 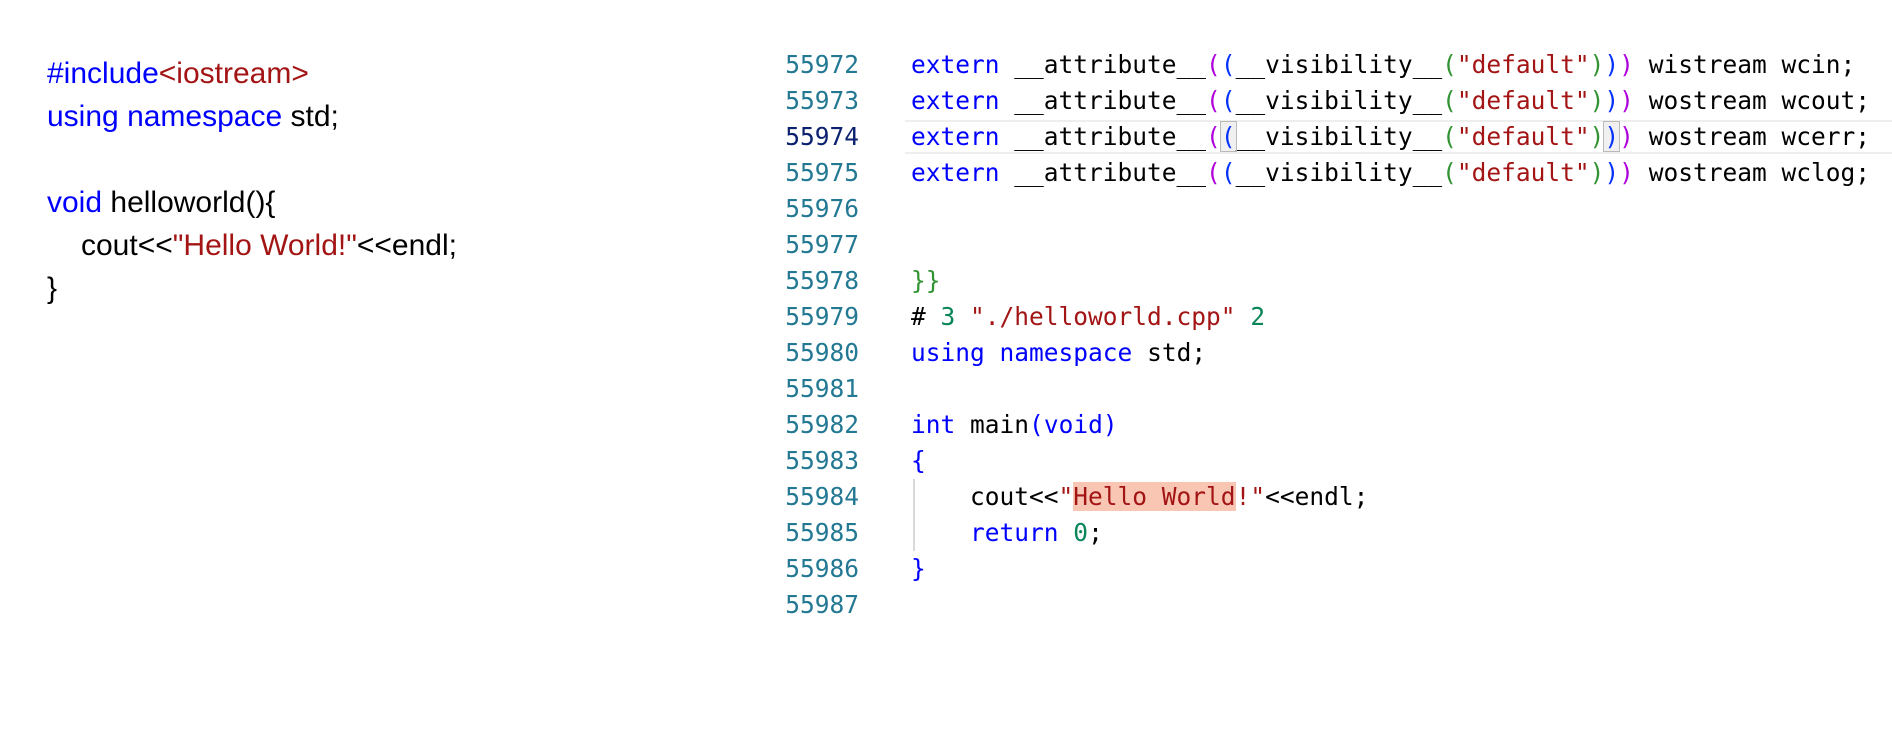 What do you see at coordinates (1338, 461) in the screenshot?
I see `editor-line: 55983 {` at bounding box center [1338, 461].